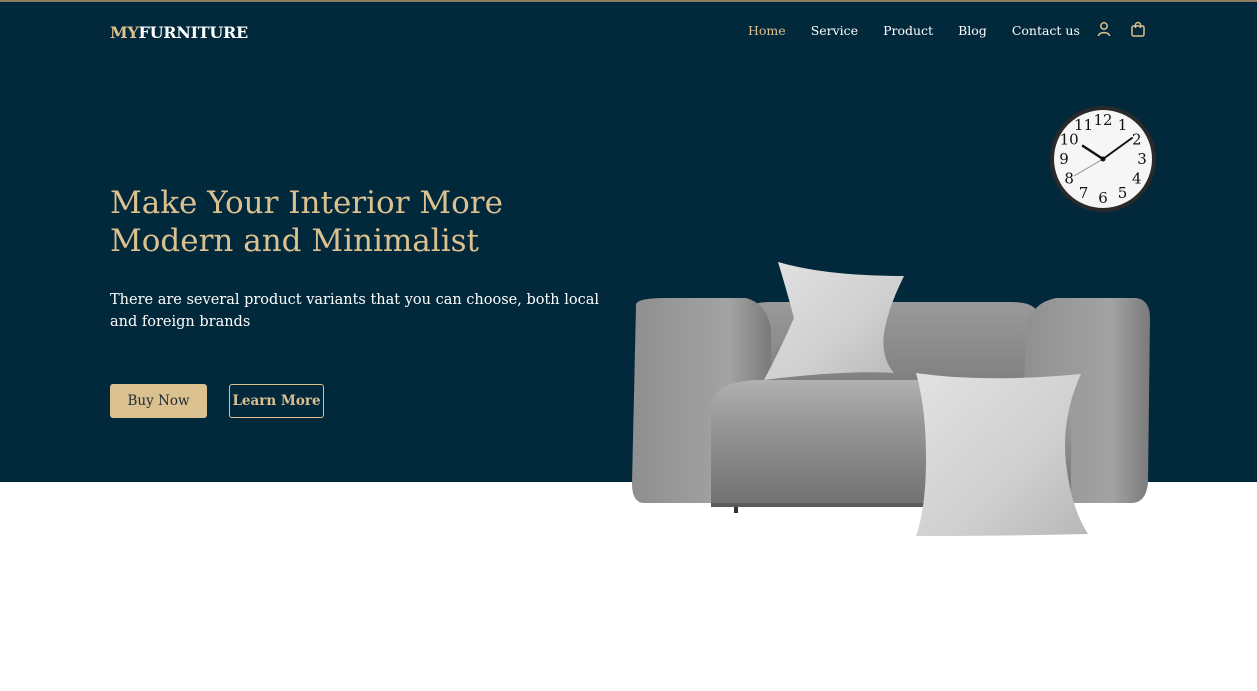 This screenshot has width=1257, height=691. Describe the element at coordinates (1104, 29) in the screenshot. I see `user-icon` at that location.